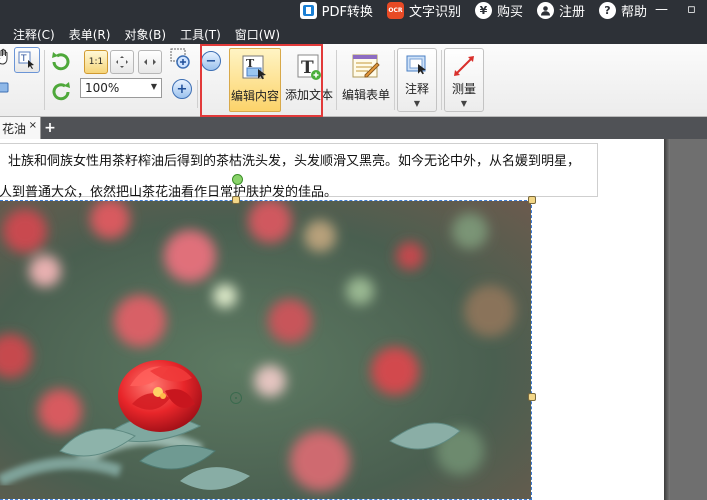 The image size is (707, 500). I want to click on edit-content-button: T 编辑内容, so click(255, 80).